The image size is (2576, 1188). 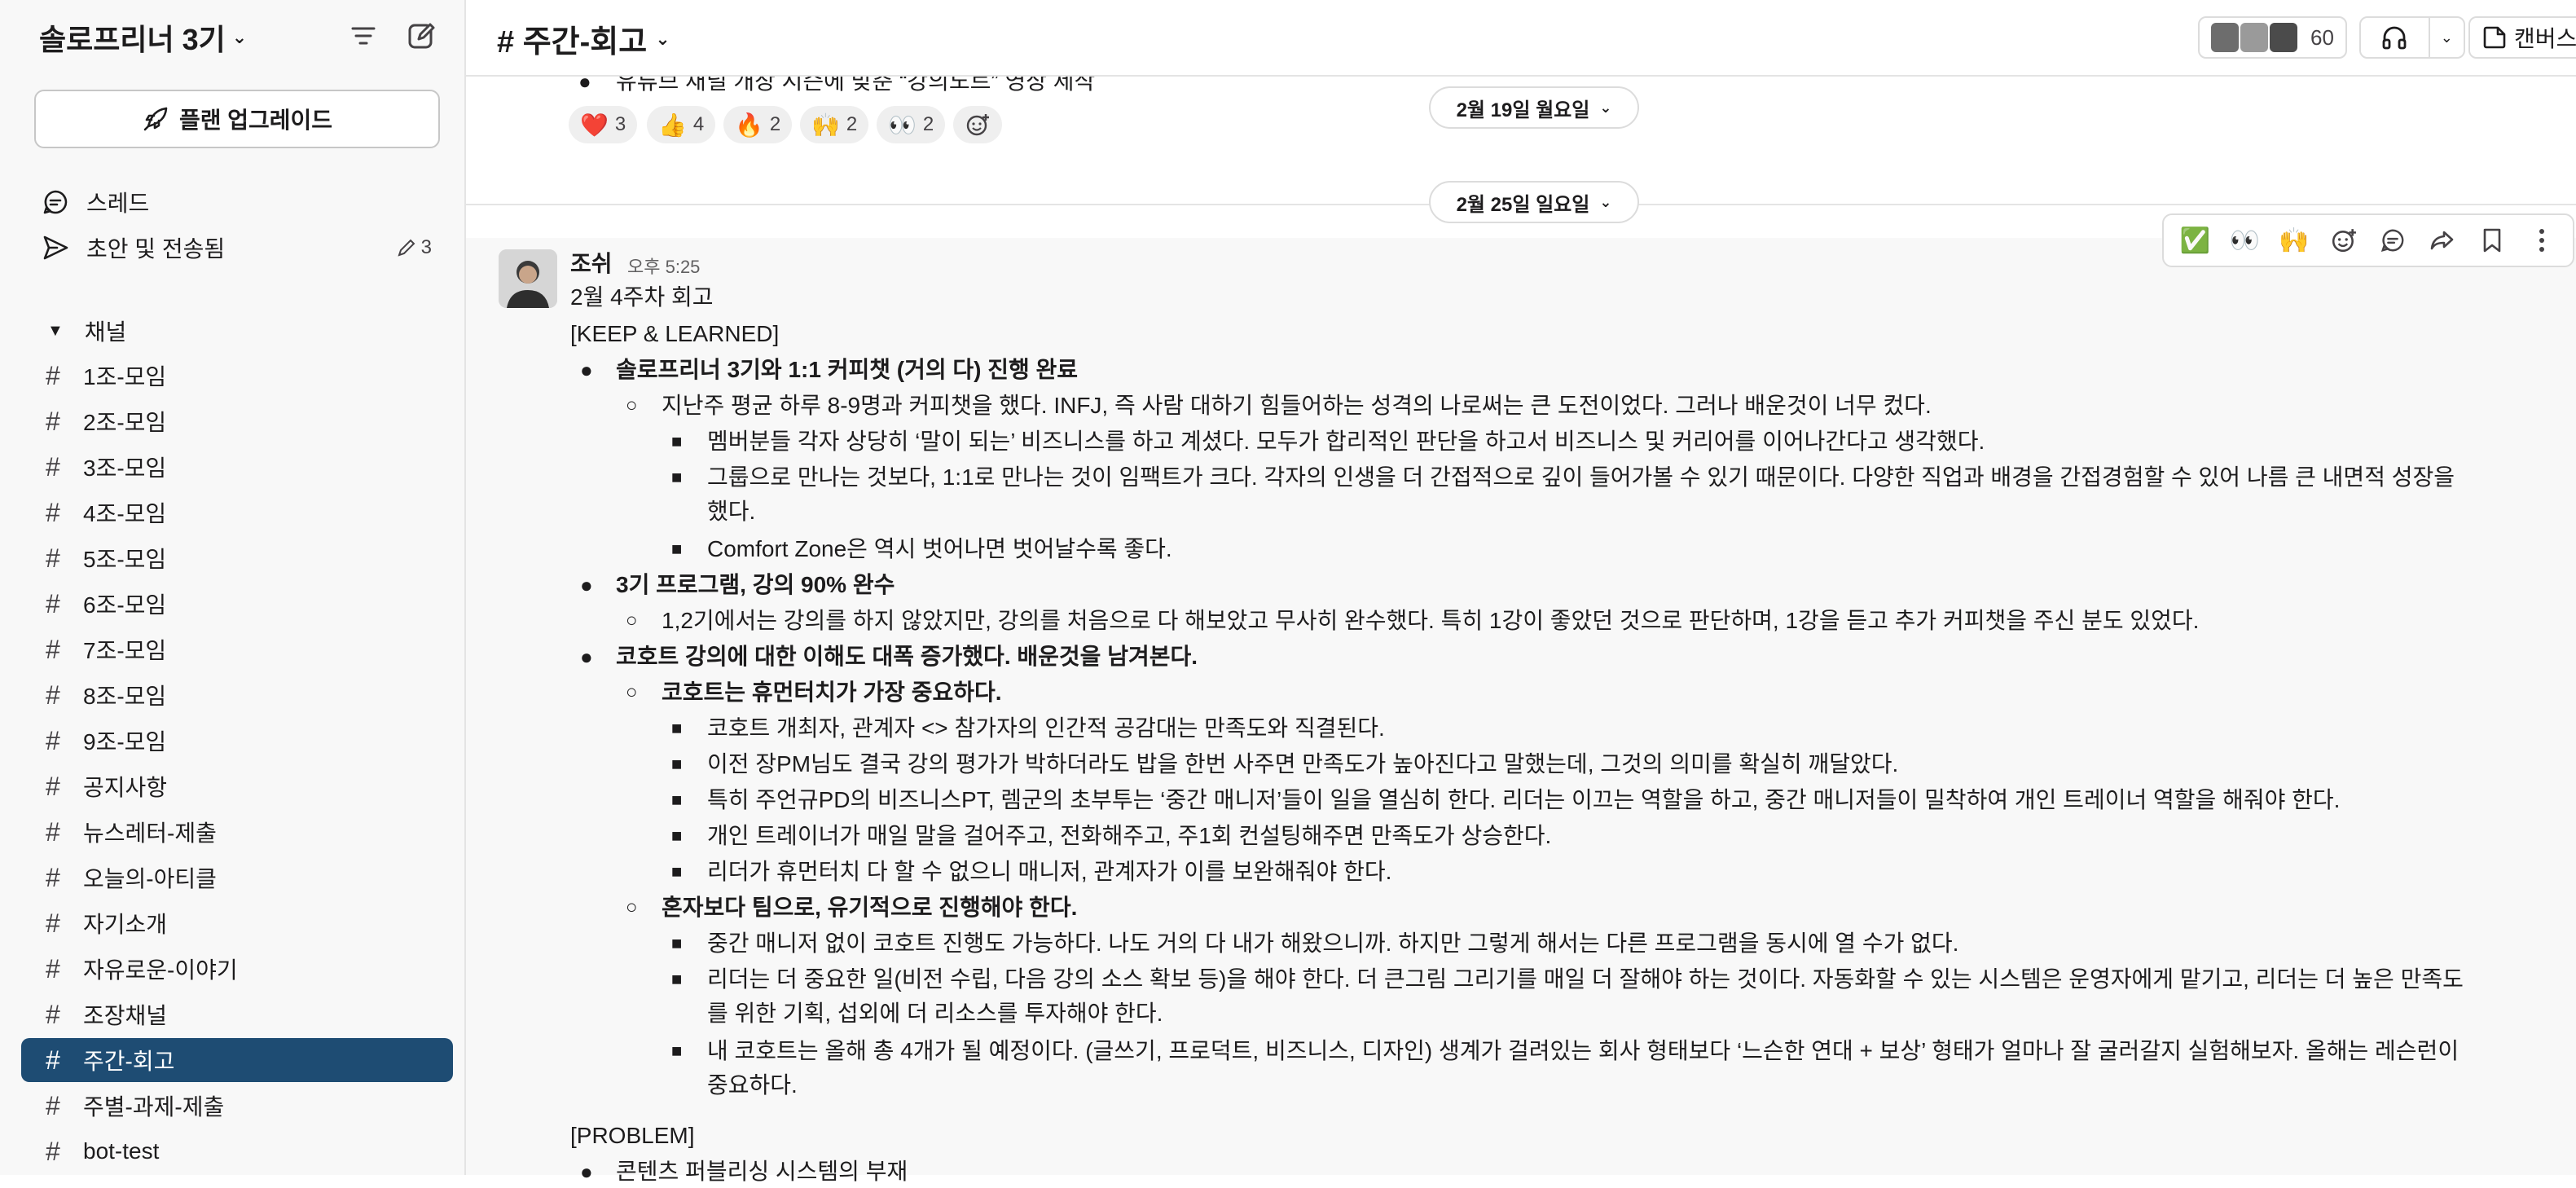 I want to click on message-line: Comfort Zone은 역시 벗어나면 벗어날수록 좋다., so click(x=939, y=548).